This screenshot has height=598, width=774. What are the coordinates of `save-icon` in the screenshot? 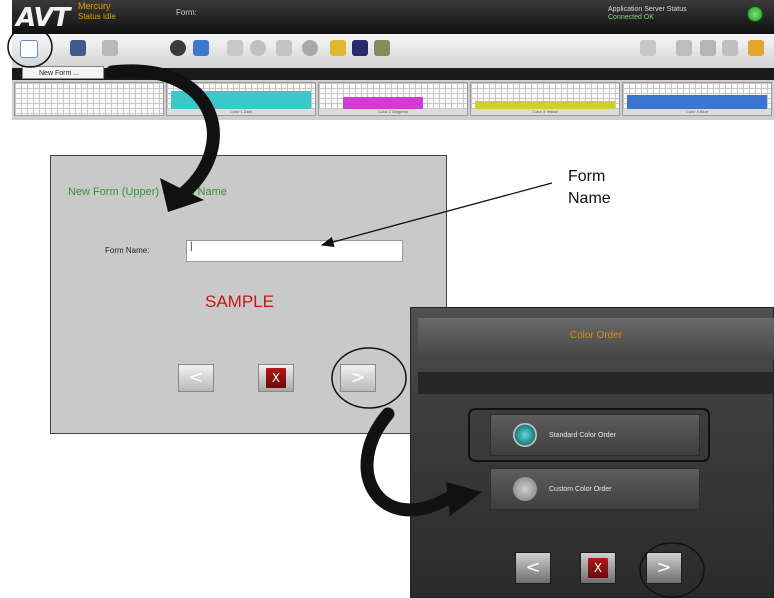 It's located at (78, 48).